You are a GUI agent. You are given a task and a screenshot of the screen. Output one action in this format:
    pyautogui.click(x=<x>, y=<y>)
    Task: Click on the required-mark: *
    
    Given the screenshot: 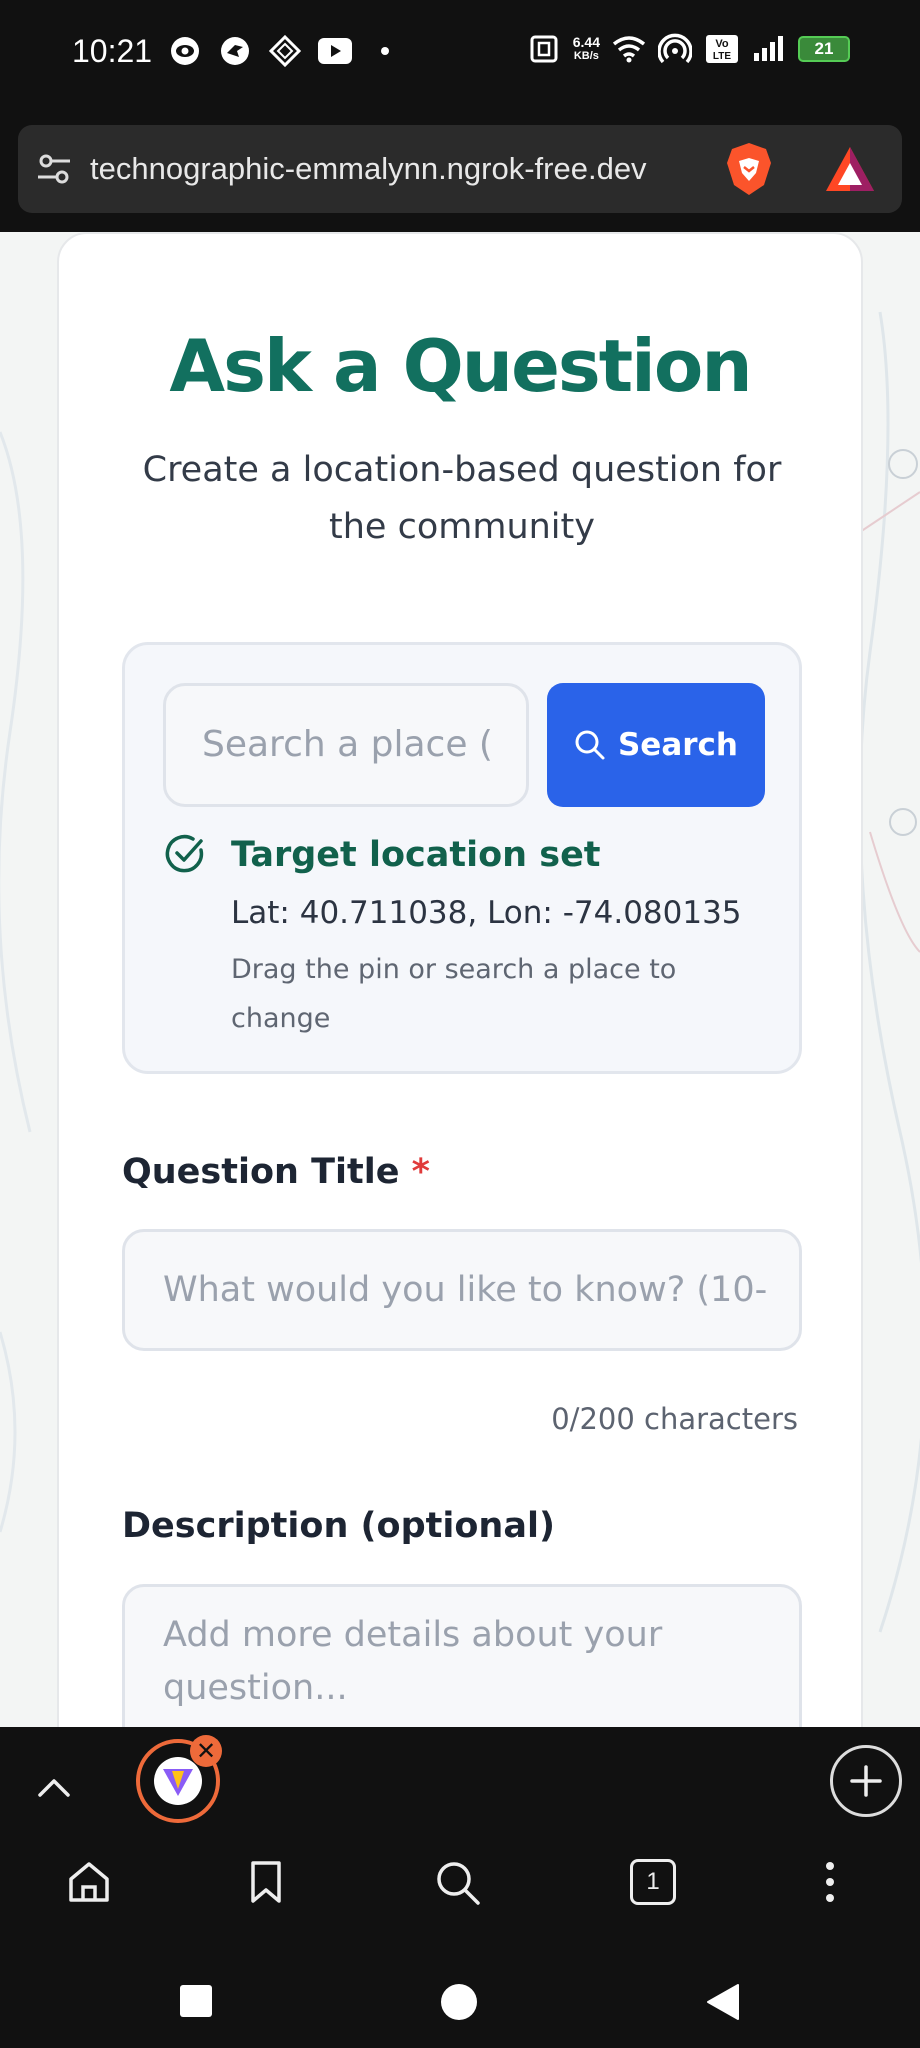 What is the action you would take?
    pyautogui.click(x=420, y=1172)
    